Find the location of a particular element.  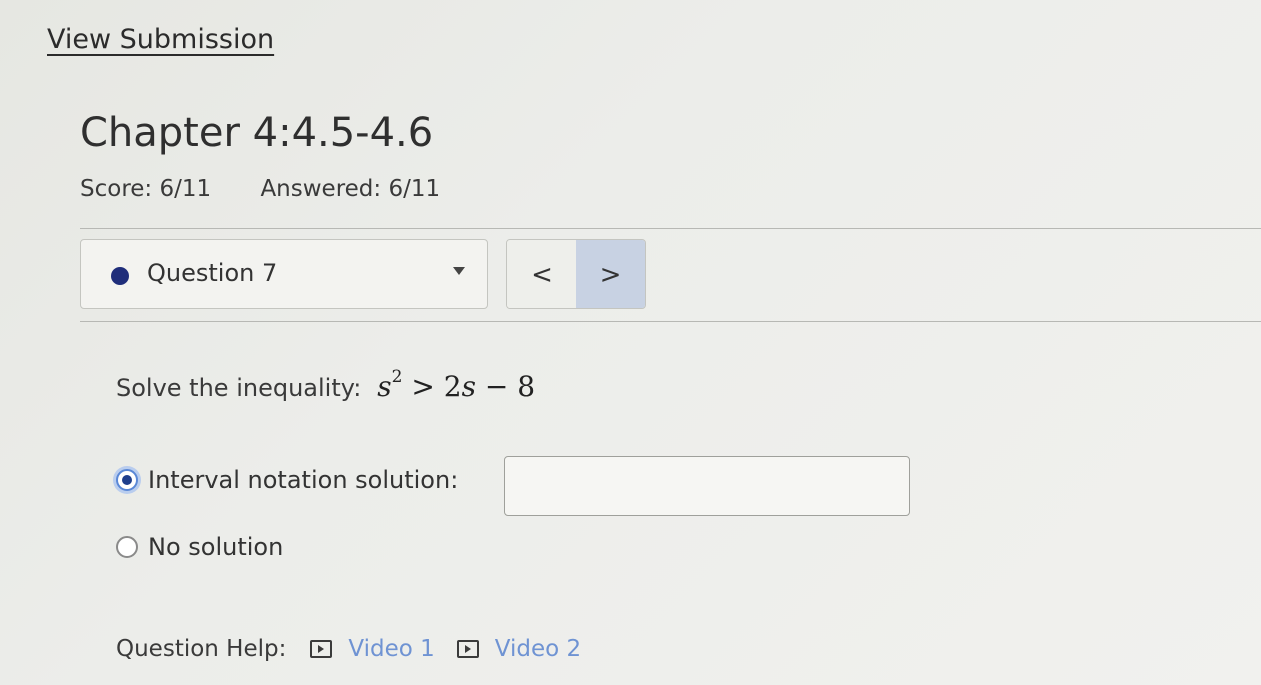

status-dot-icon is located at coordinates (120, 276).